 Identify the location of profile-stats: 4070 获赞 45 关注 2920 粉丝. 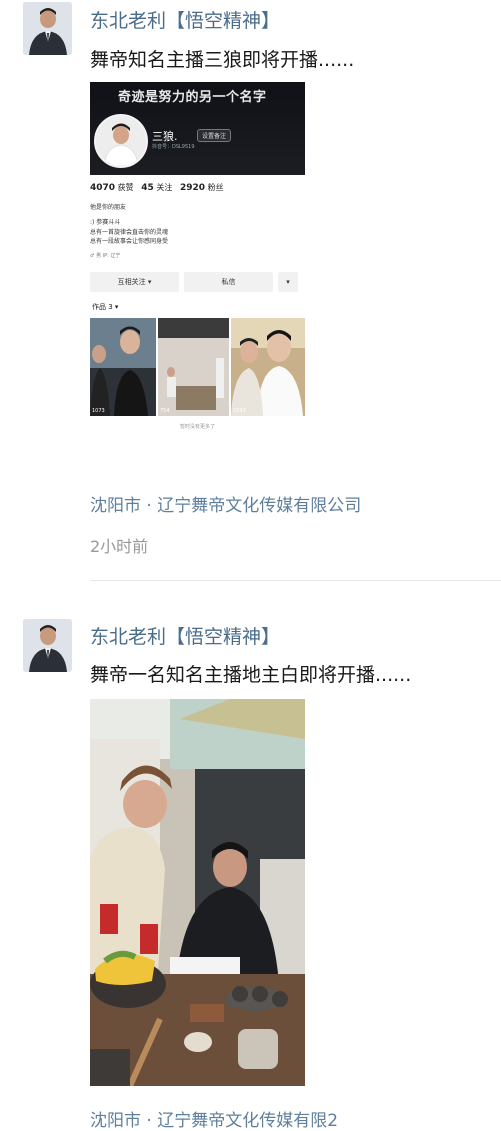
(157, 187).